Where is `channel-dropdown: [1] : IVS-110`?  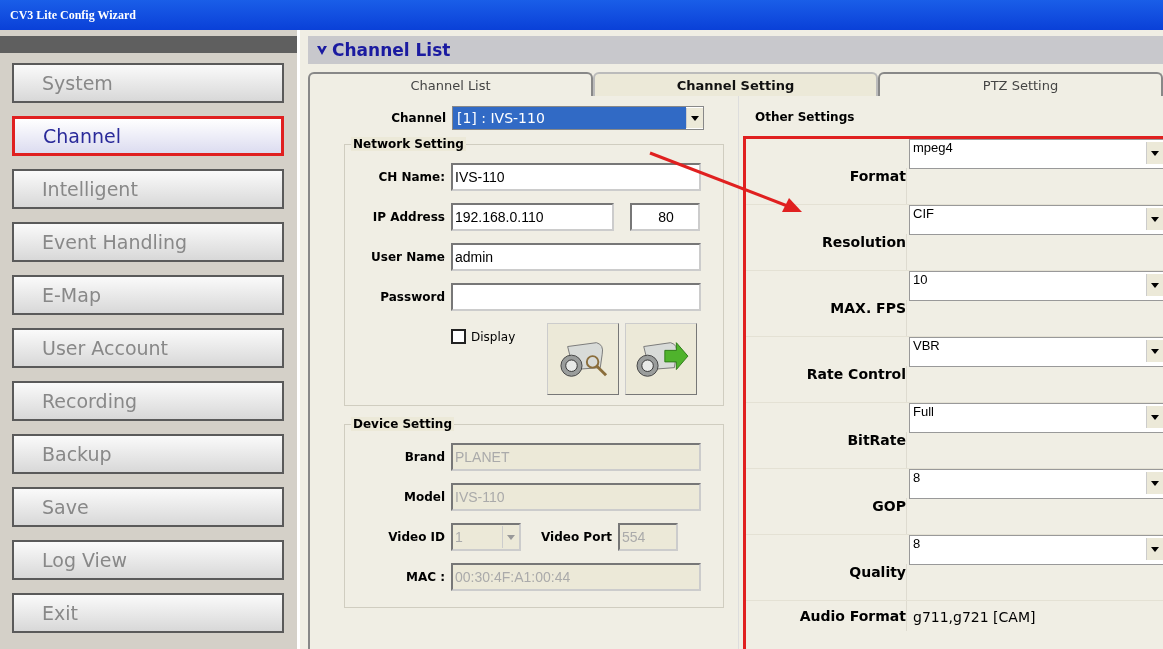
channel-dropdown: [1] : IVS-110 is located at coordinates (578, 118).